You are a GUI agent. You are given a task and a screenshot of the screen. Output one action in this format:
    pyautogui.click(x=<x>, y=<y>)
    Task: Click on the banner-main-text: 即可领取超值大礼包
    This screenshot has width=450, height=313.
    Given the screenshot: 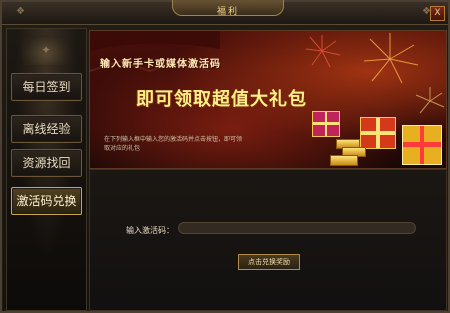 What is the action you would take?
    pyautogui.click(x=221, y=99)
    